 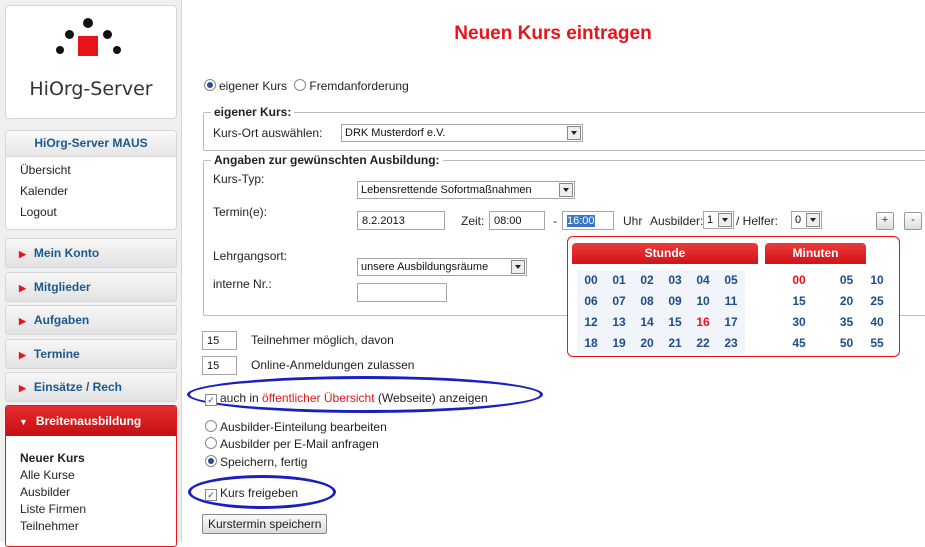 What do you see at coordinates (91, 170) in the screenshot?
I see `maus-link-overview: Übersicht` at bounding box center [91, 170].